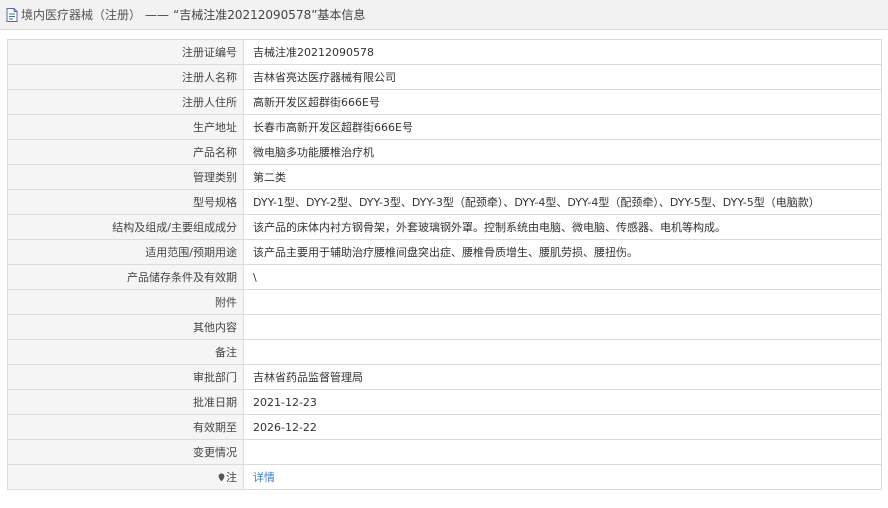 This screenshot has height=508, width=888. What do you see at coordinates (562, 477) in the screenshot?
I see `note-value-cell: 详情` at bounding box center [562, 477].